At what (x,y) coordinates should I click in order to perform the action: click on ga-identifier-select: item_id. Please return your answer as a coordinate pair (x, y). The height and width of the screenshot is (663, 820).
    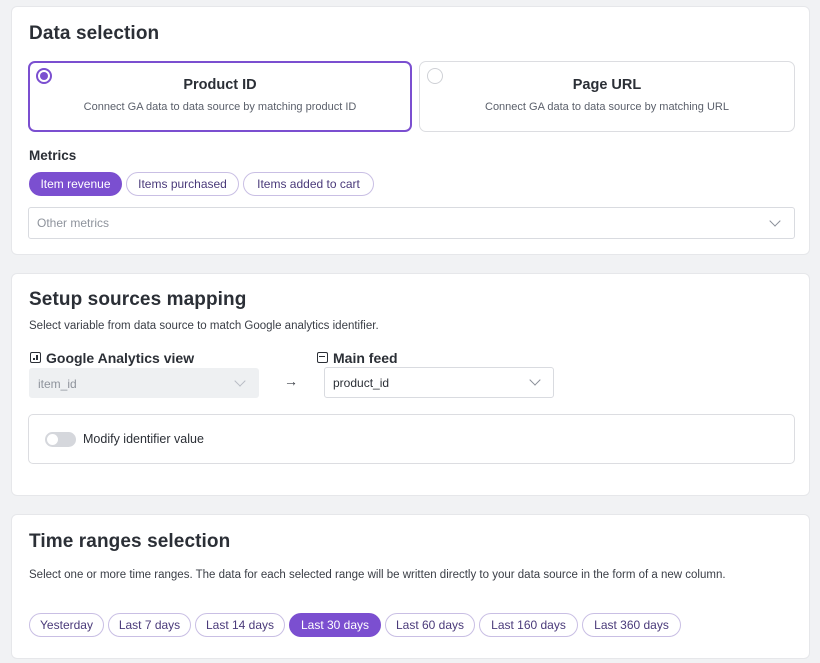
    Looking at the image, I should click on (144, 383).